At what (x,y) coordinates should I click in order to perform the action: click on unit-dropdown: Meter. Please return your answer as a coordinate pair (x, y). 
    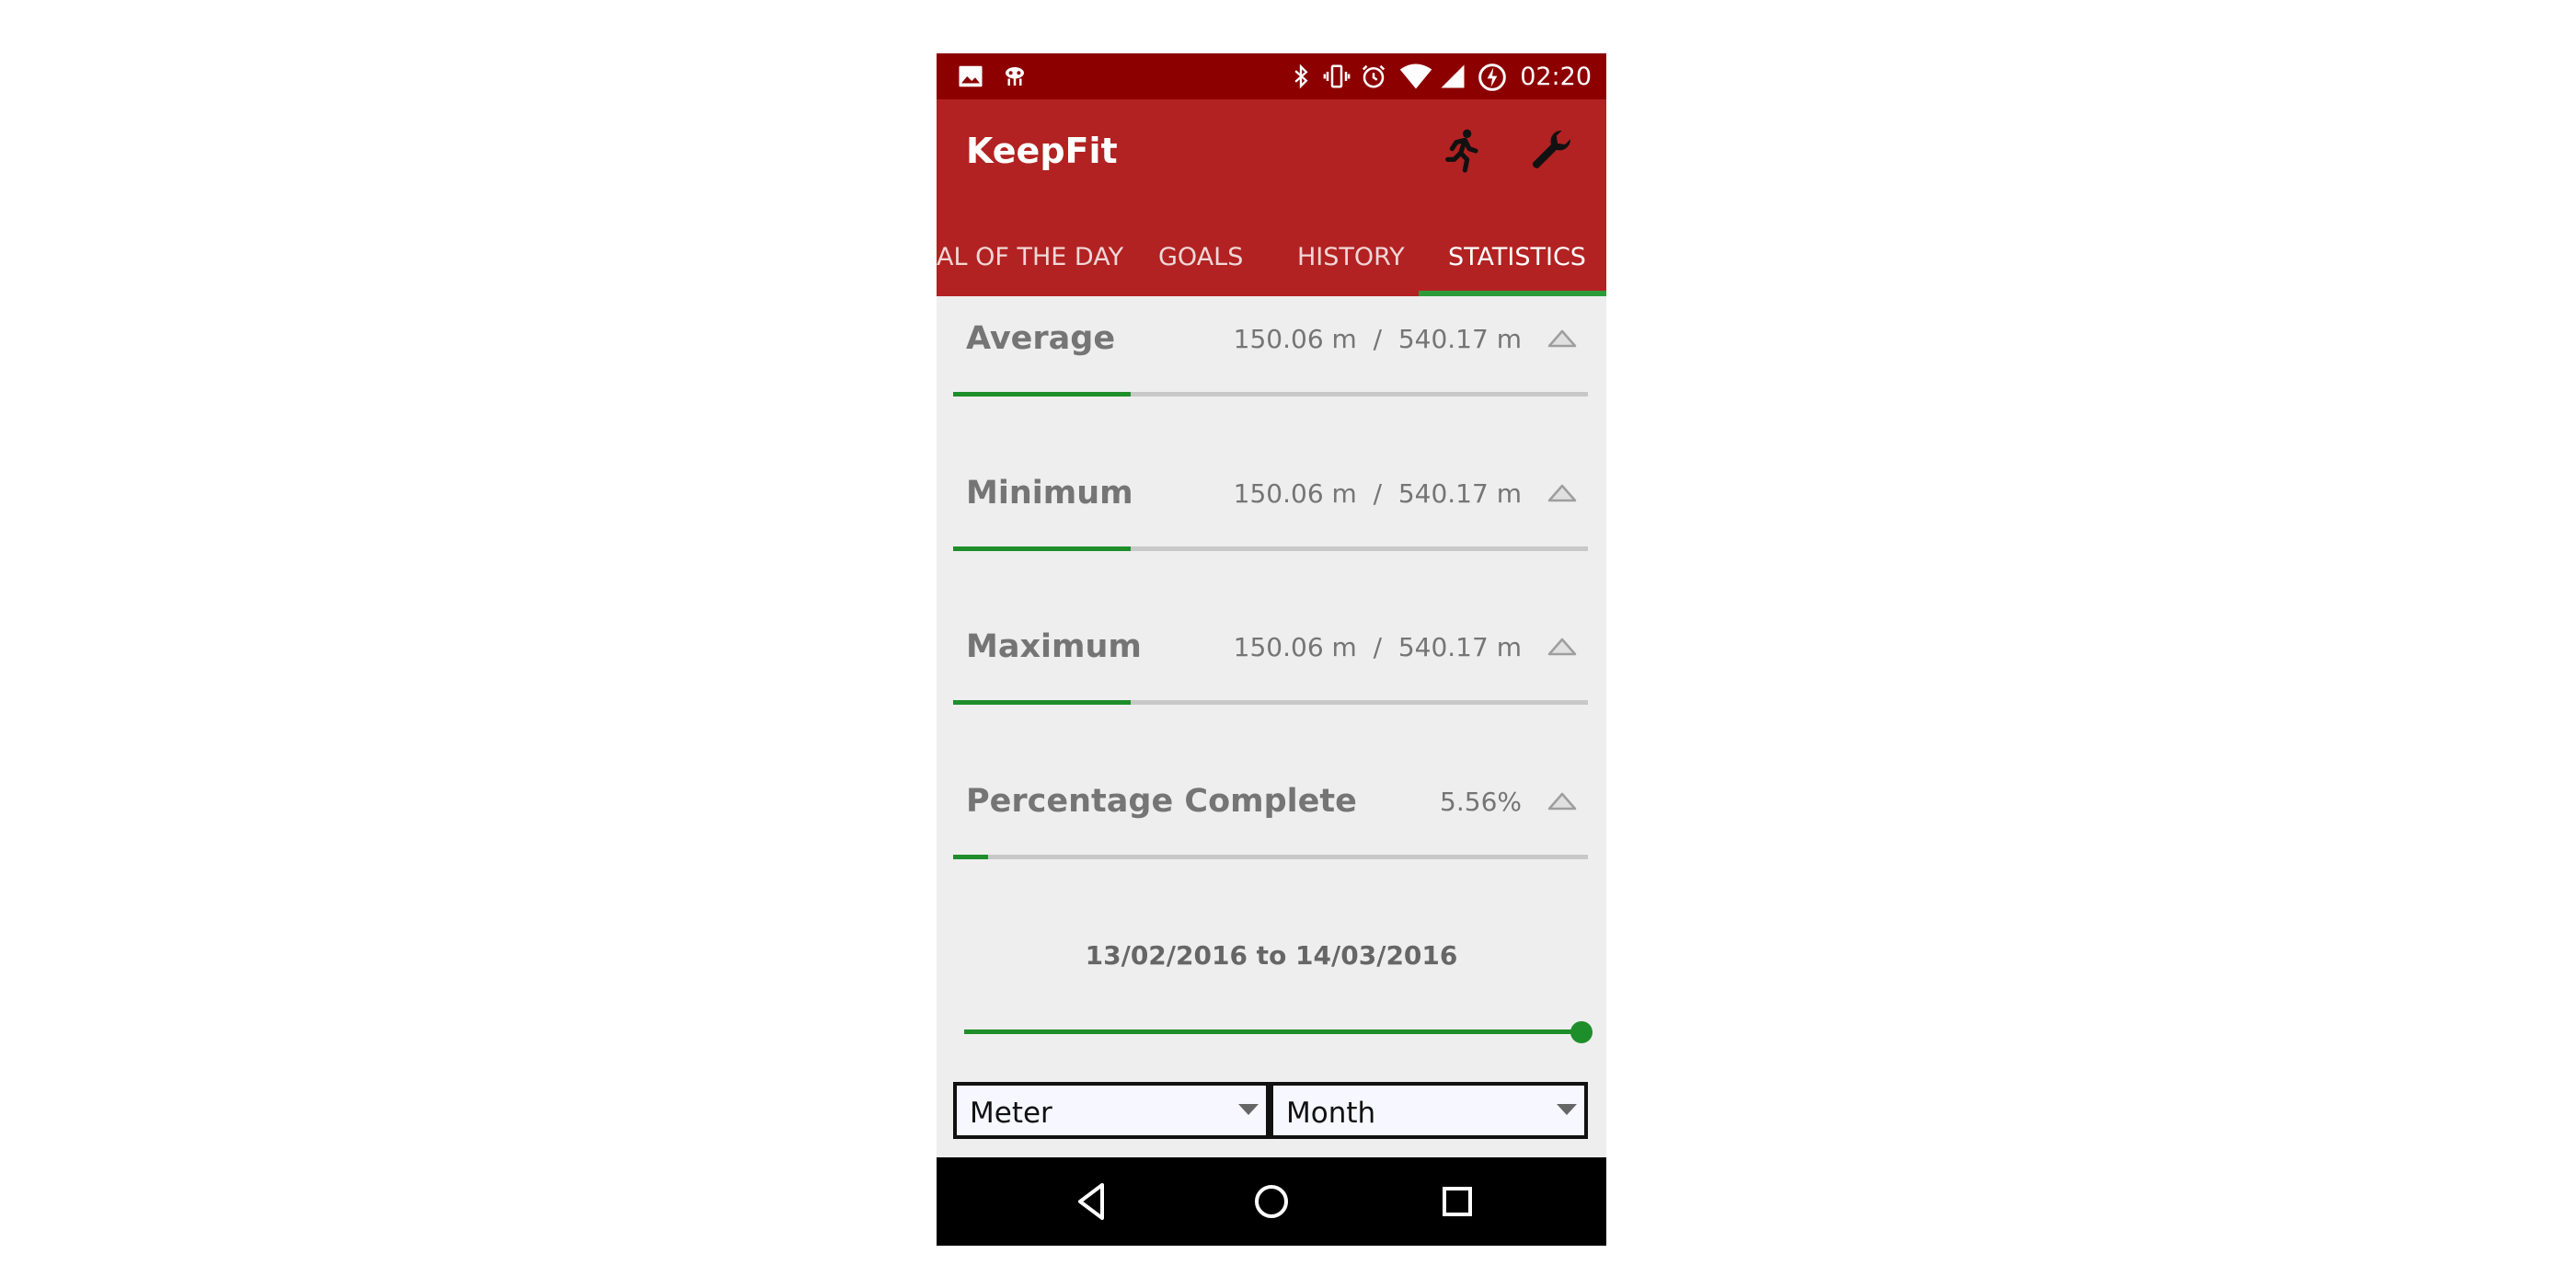
    Looking at the image, I should click on (1111, 1110).